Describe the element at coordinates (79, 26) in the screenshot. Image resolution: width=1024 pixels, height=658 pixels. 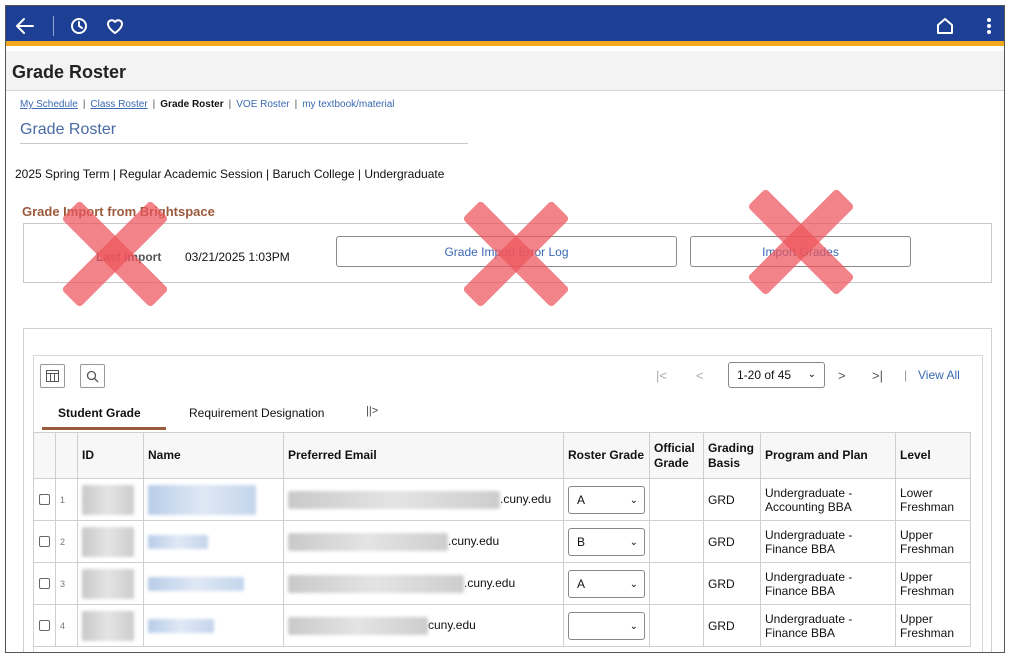
I see `clock-icon` at that location.